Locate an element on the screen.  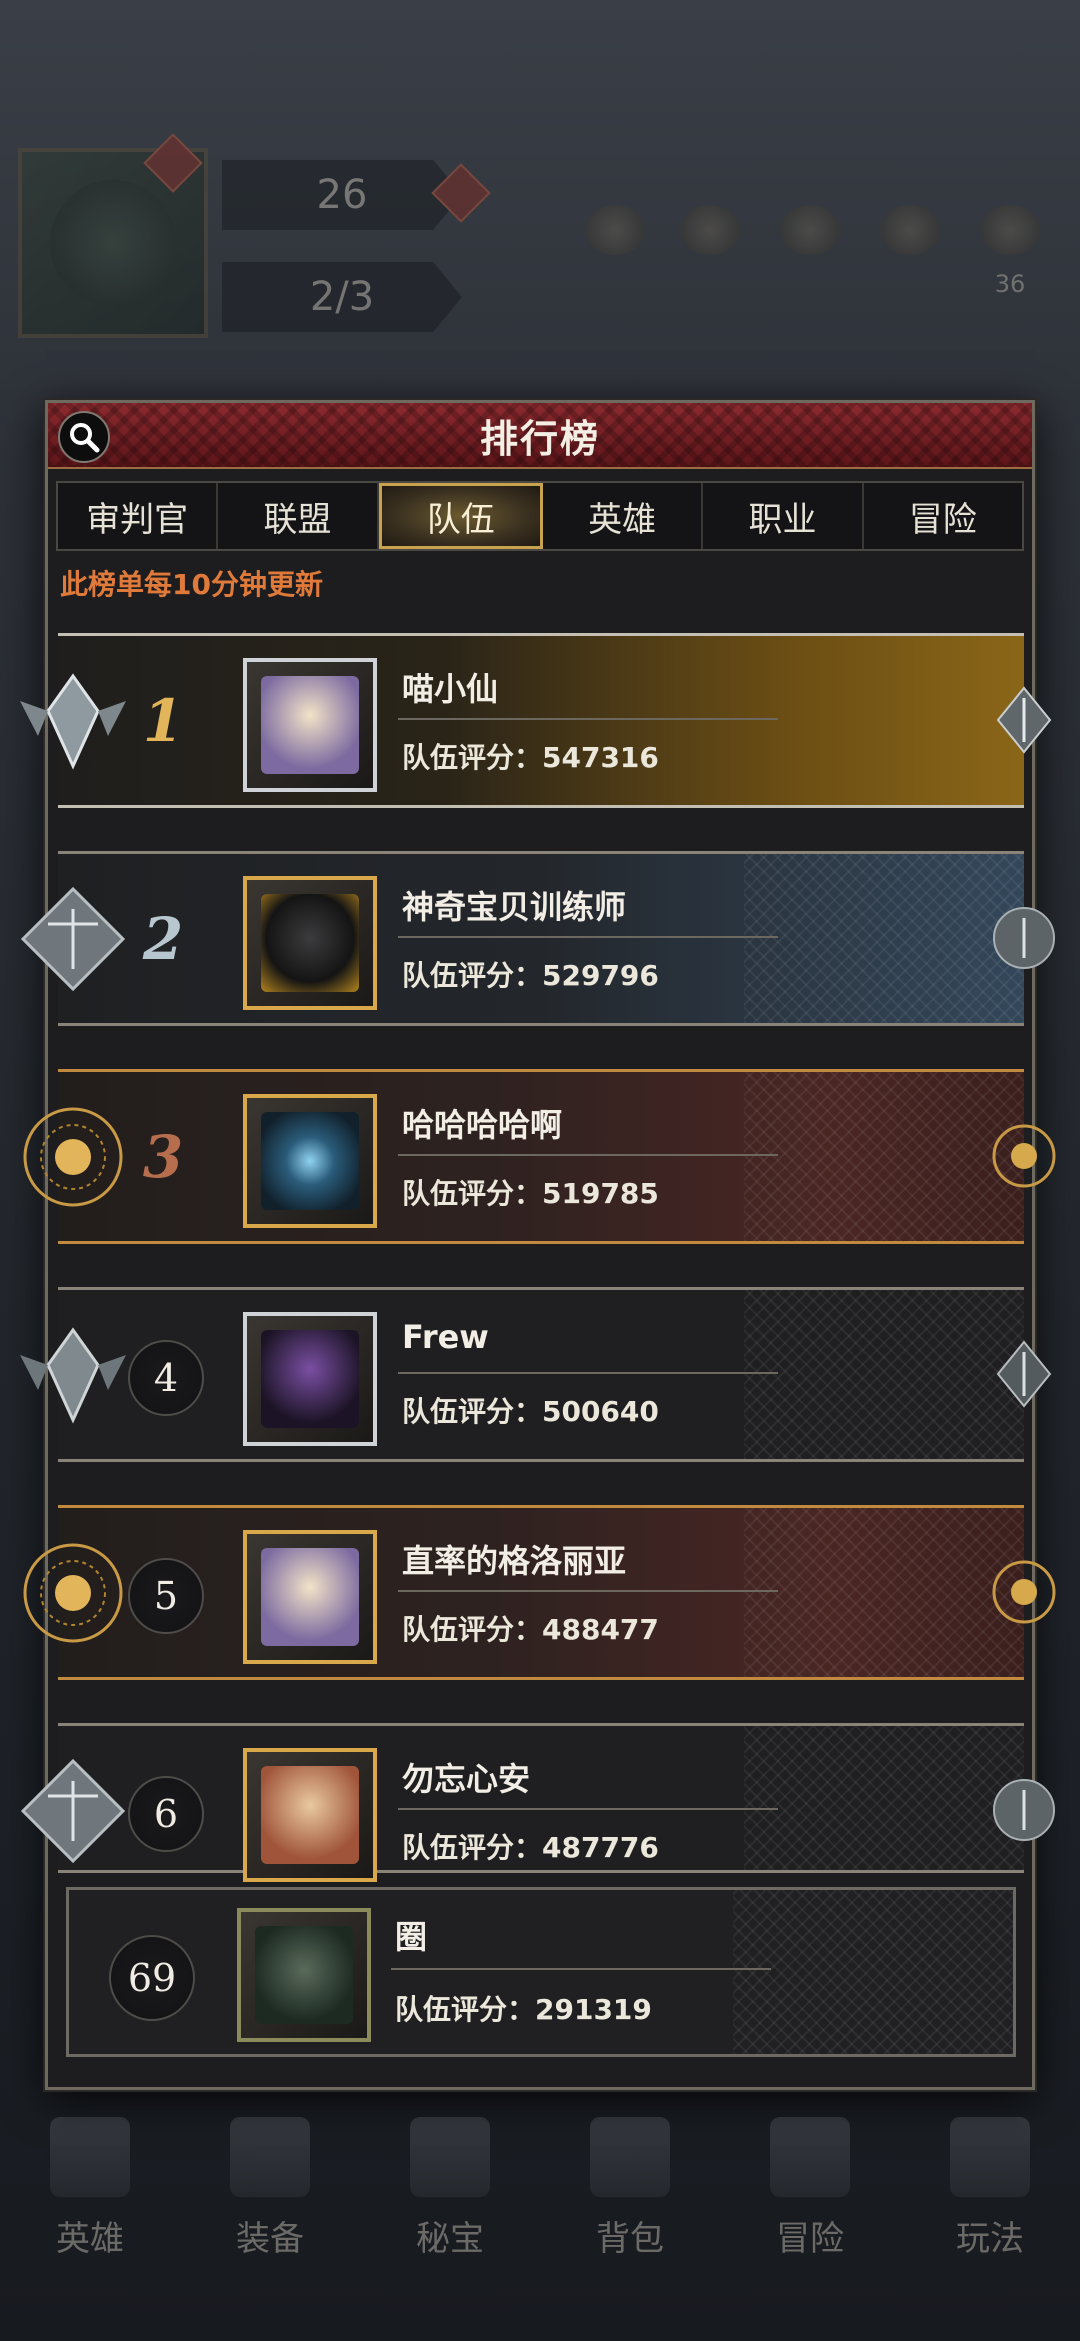
team-score: 队伍评分：519785 is located at coordinates (530, 1193).